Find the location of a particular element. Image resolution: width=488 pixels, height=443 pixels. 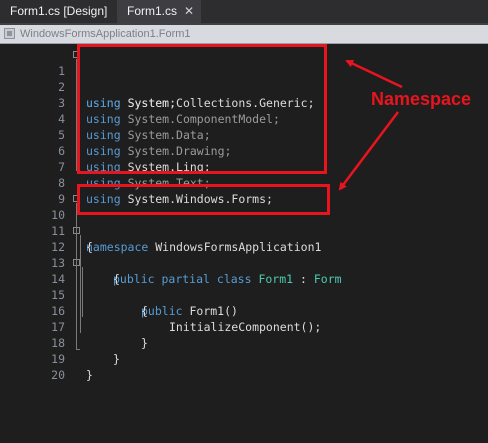

arrow-to-namespace is located at coordinates (368, 151).